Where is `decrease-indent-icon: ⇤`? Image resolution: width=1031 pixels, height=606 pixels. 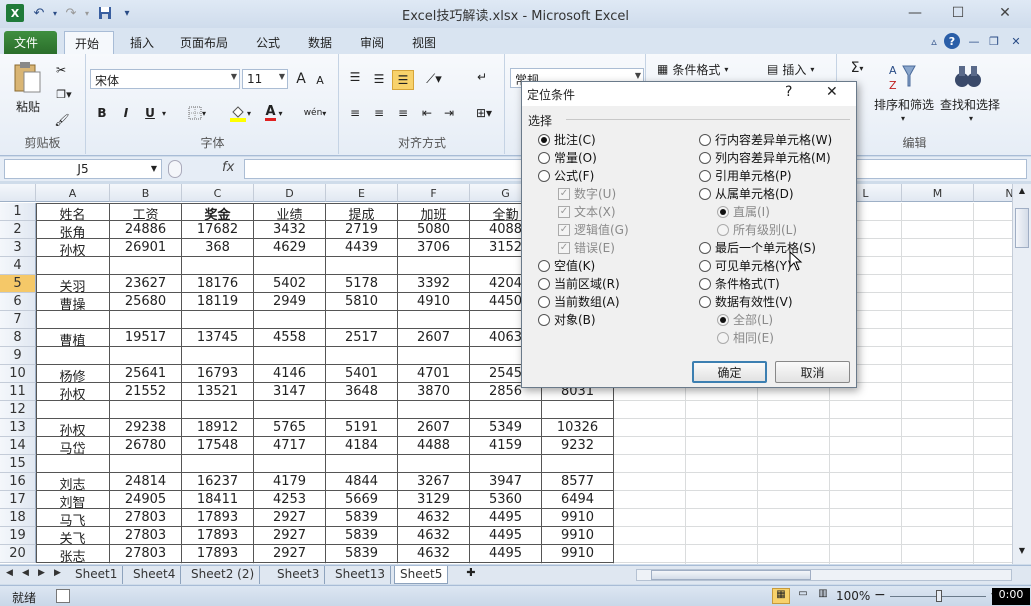
decrease-indent-icon: ⇤ is located at coordinates (427, 113).